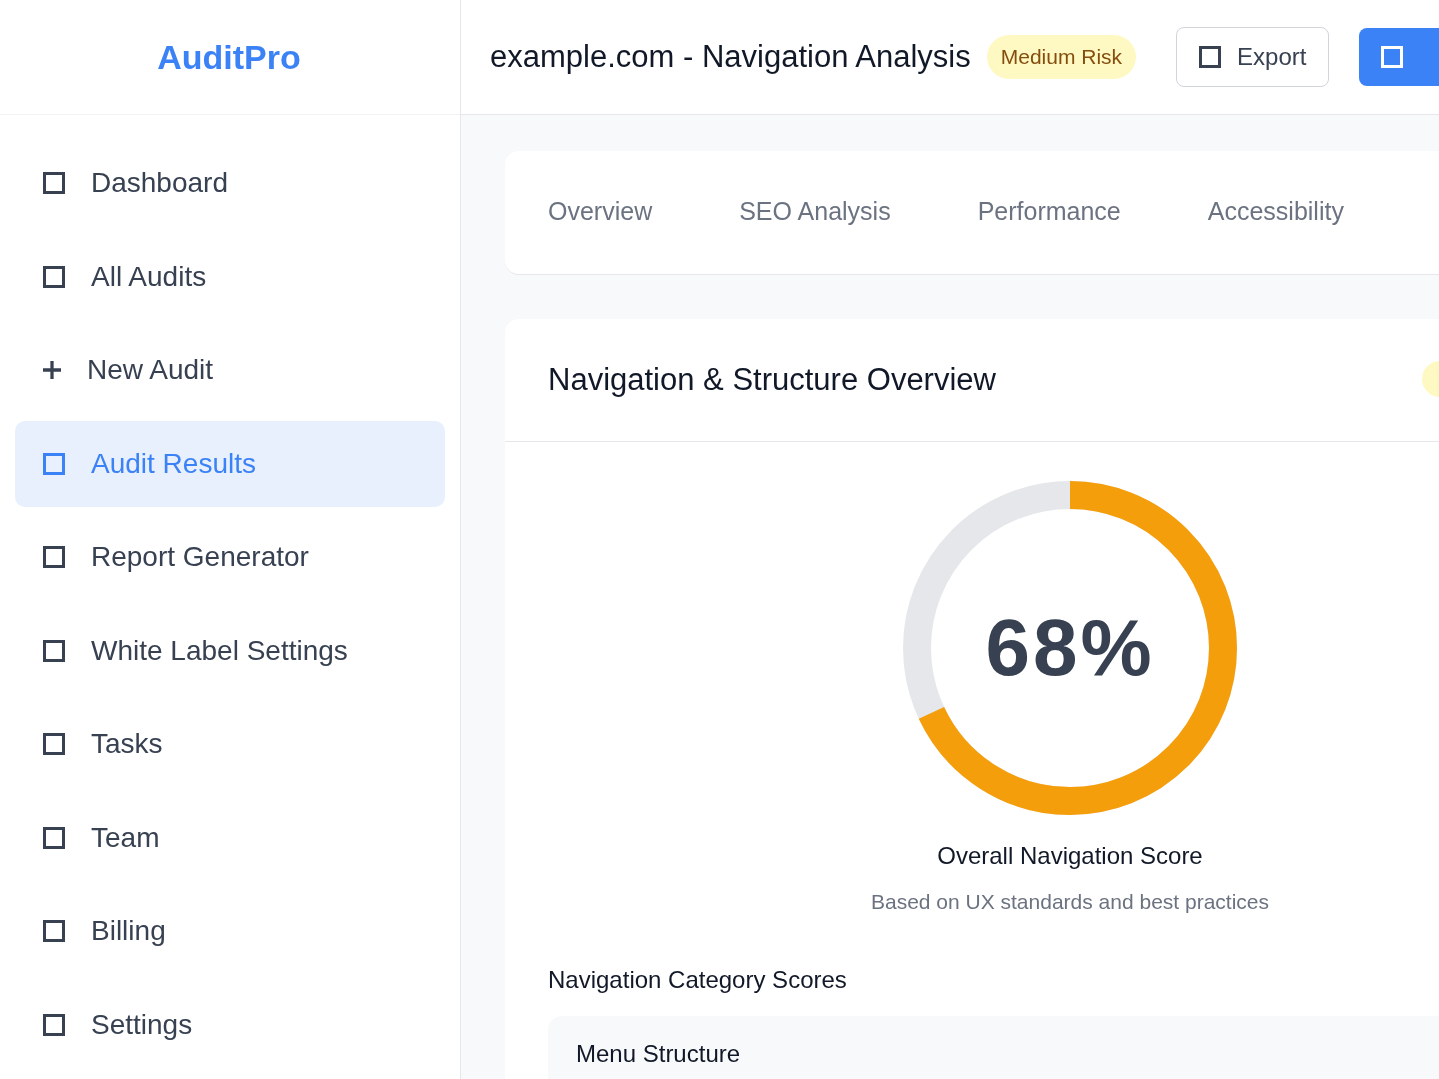 This screenshot has width=1439, height=1079. What do you see at coordinates (230, 276) in the screenshot?
I see `sidebar-item: All Audits` at bounding box center [230, 276].